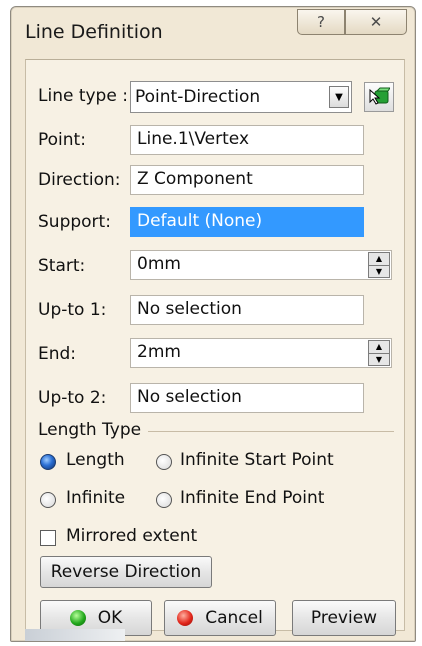  I want to click on end-field: 2mm, so click(261, 353).